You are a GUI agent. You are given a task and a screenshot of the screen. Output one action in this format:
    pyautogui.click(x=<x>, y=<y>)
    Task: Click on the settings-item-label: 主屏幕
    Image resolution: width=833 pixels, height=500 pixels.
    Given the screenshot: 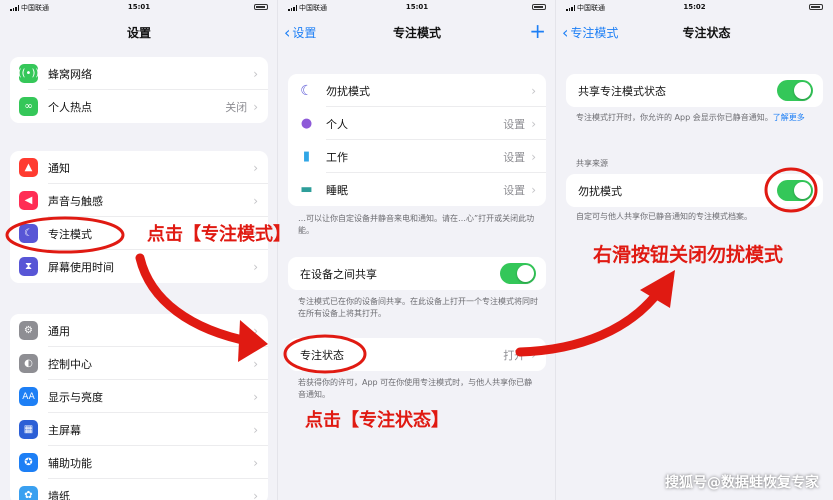 What is the action you would take?
    pyautogui.click(x=64, y=430)
    